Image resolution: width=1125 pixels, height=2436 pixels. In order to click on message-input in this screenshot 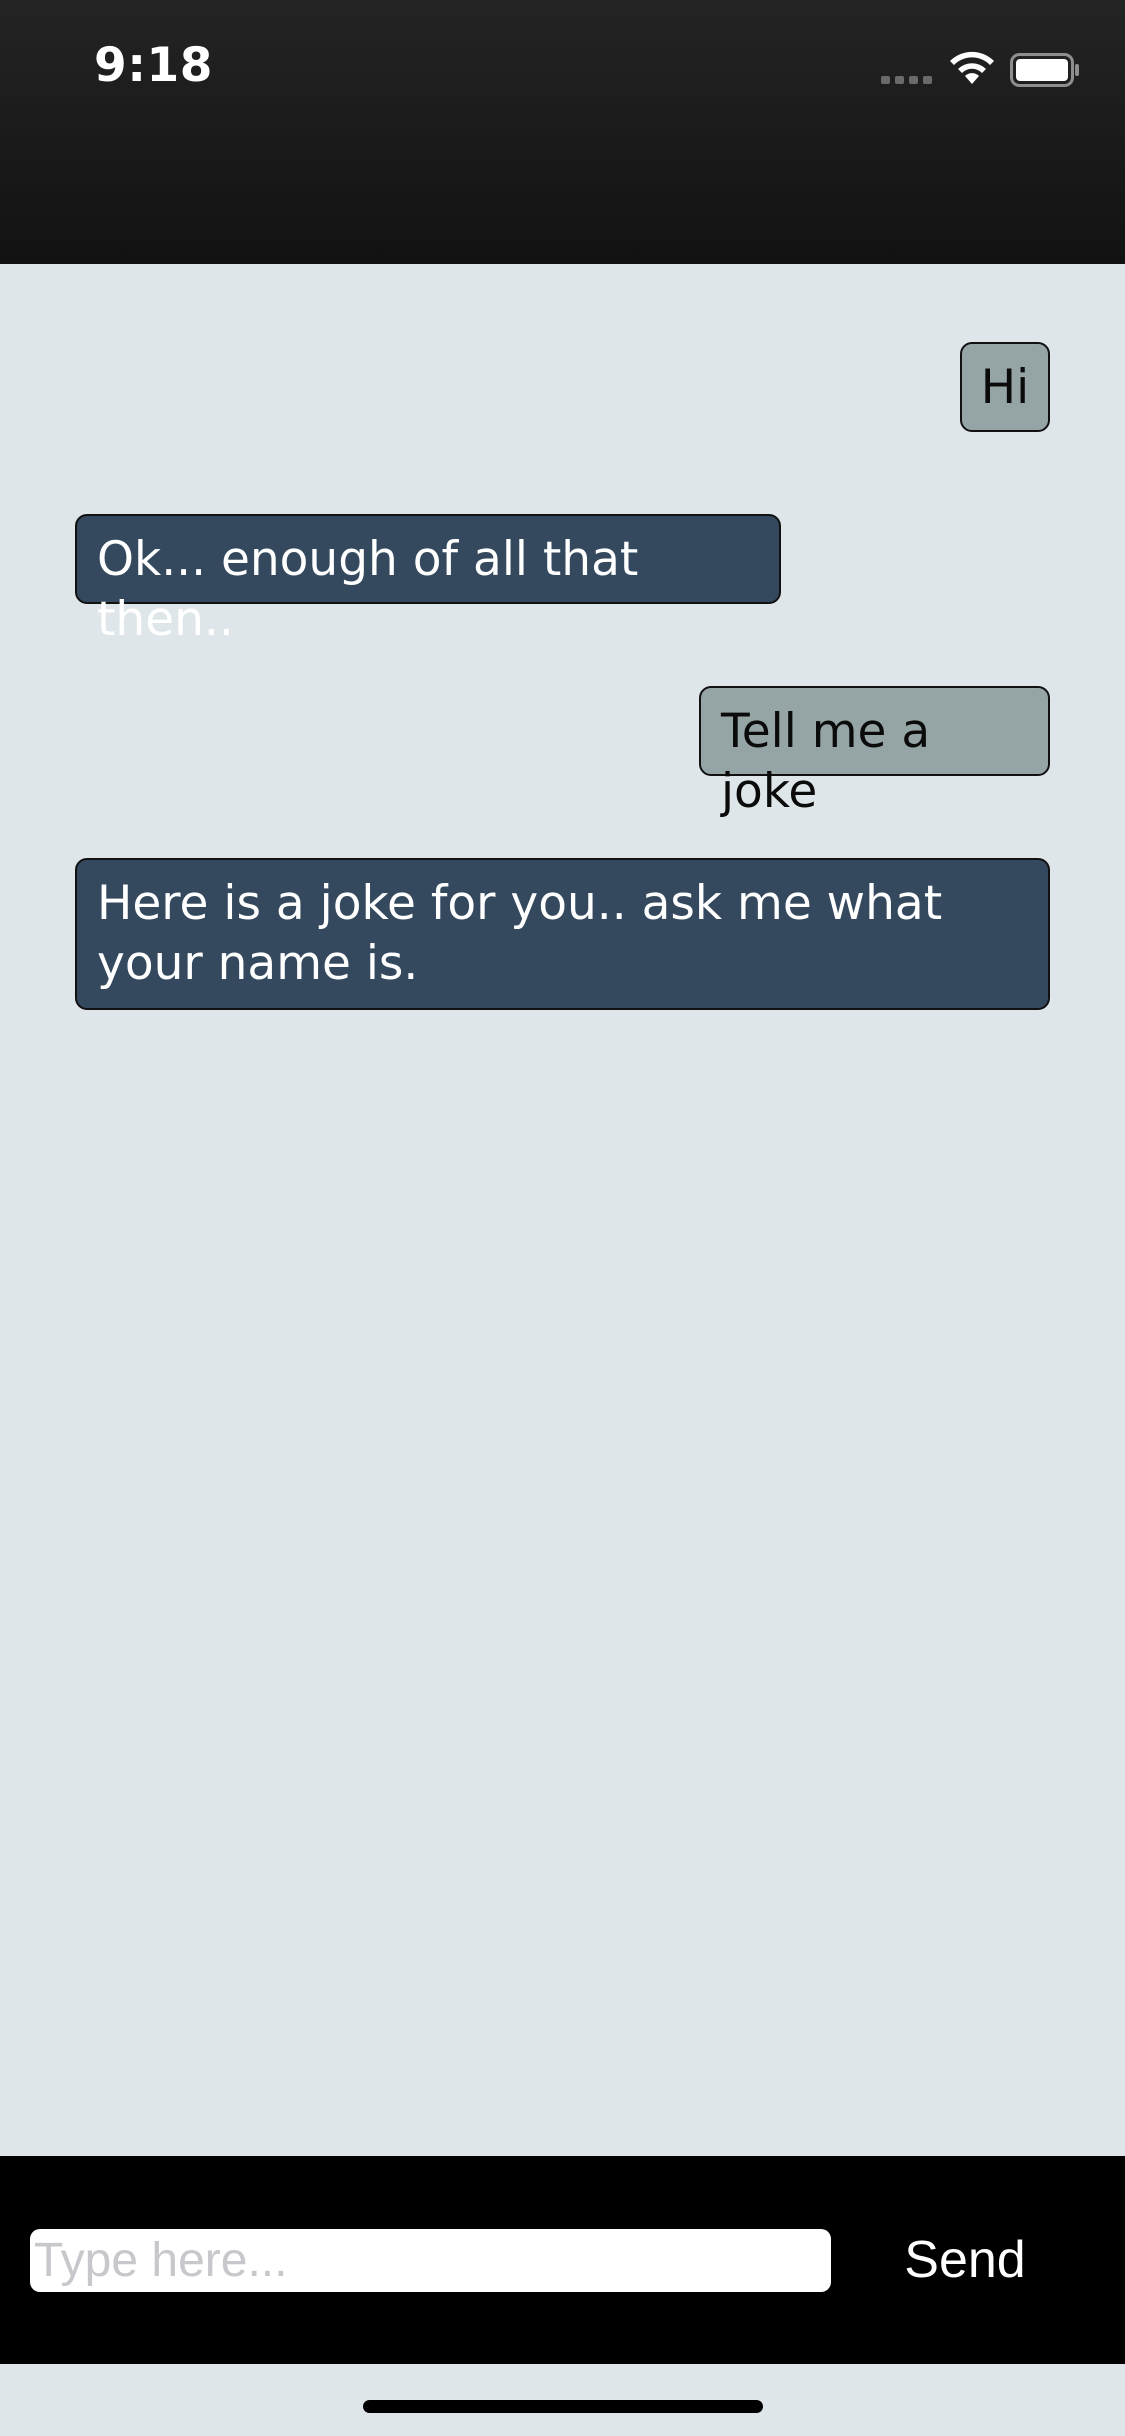, I will do `click(430, 2260)`.